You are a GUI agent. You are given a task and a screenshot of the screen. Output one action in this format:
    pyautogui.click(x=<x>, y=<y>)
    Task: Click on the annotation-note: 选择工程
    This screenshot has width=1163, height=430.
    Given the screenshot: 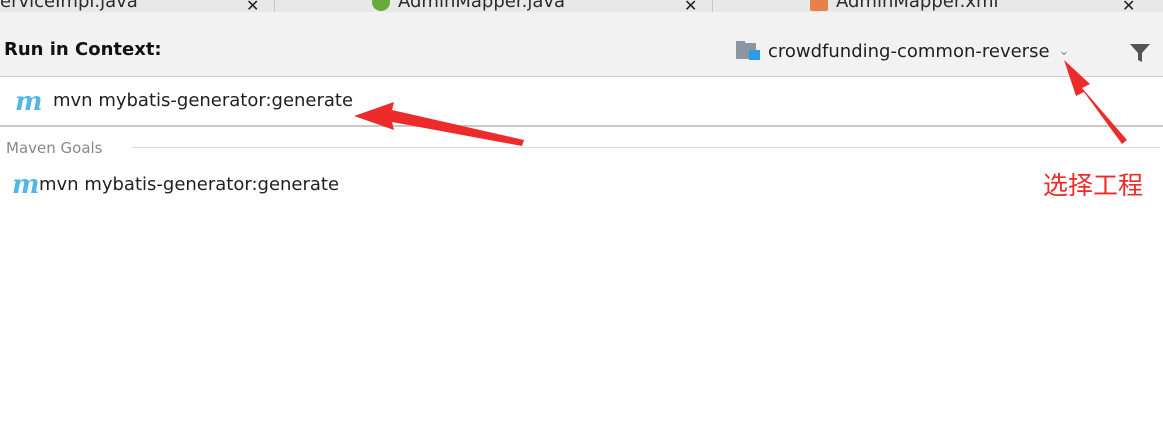 What is the action you would take?
    pyautogui.click(x=1093, y=185)
    